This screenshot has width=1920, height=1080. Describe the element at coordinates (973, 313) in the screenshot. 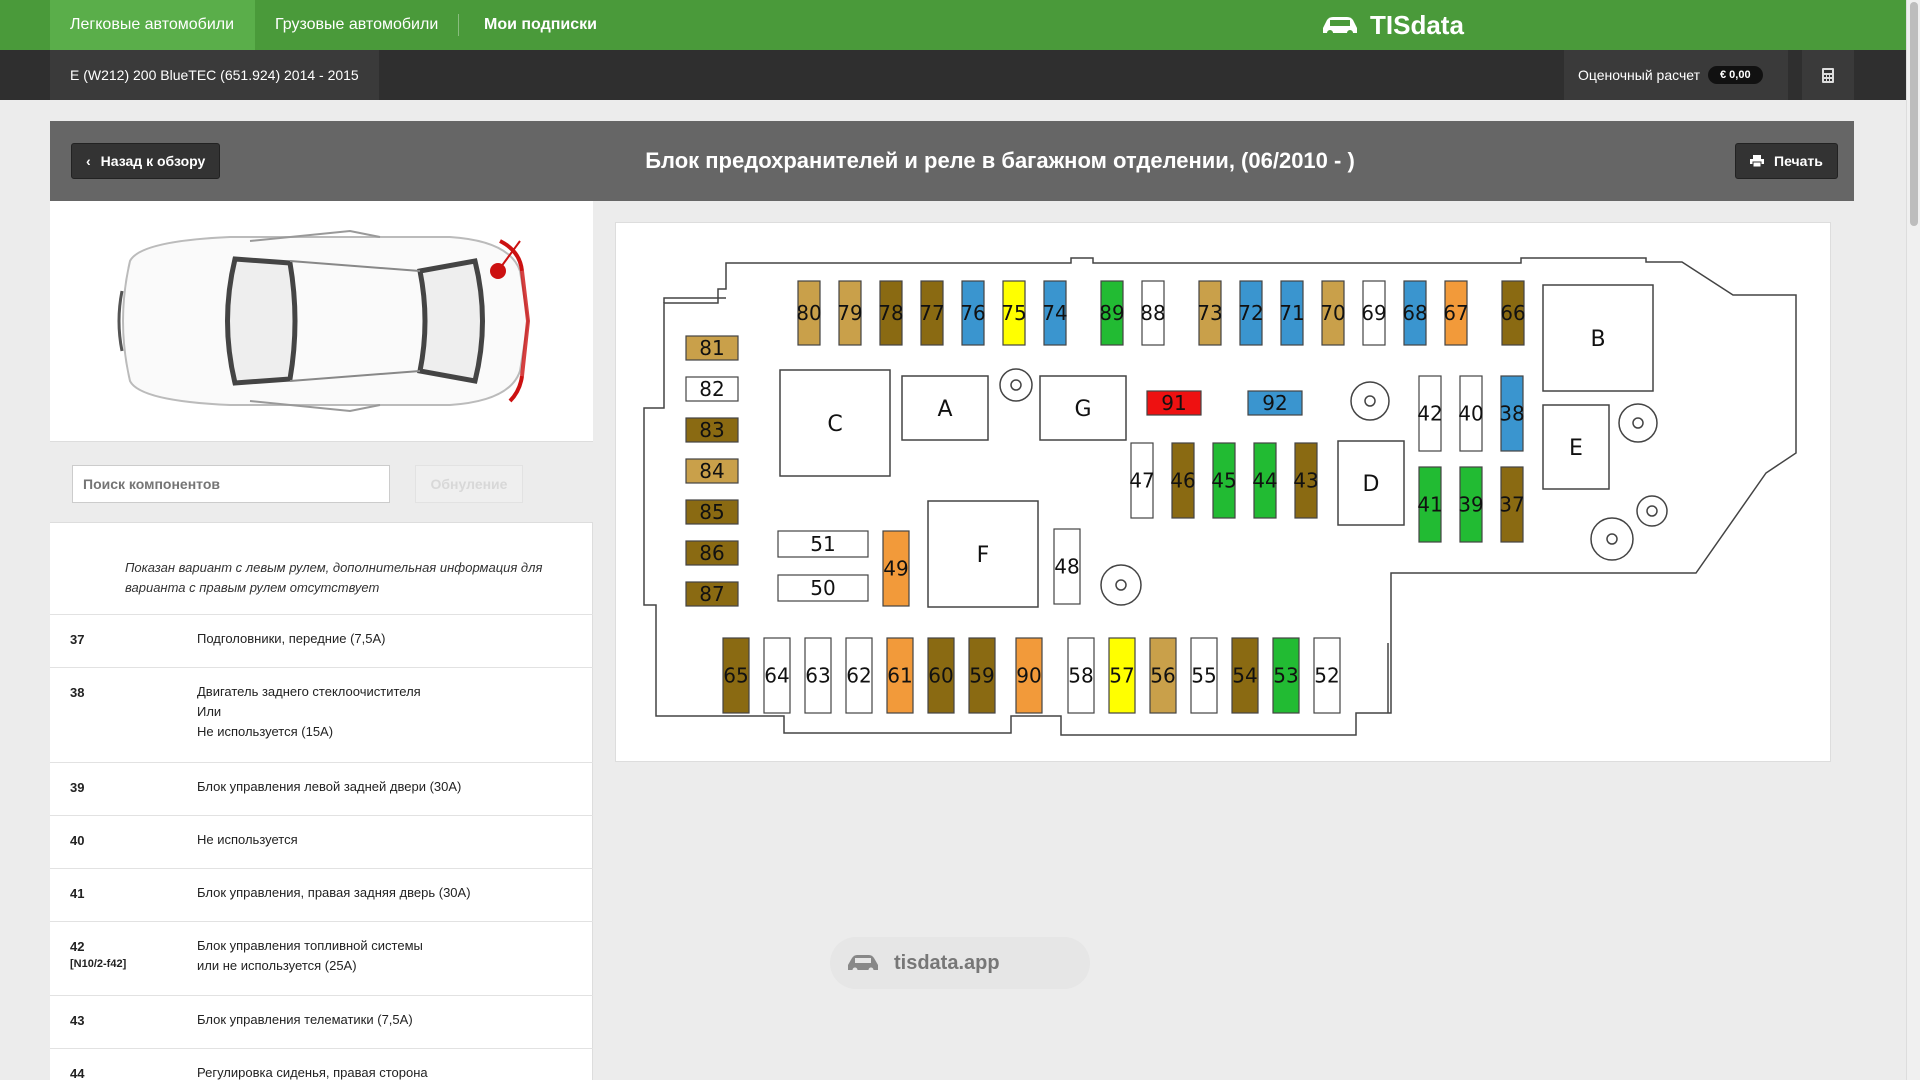

I see `fuse-76: 76` at that location.